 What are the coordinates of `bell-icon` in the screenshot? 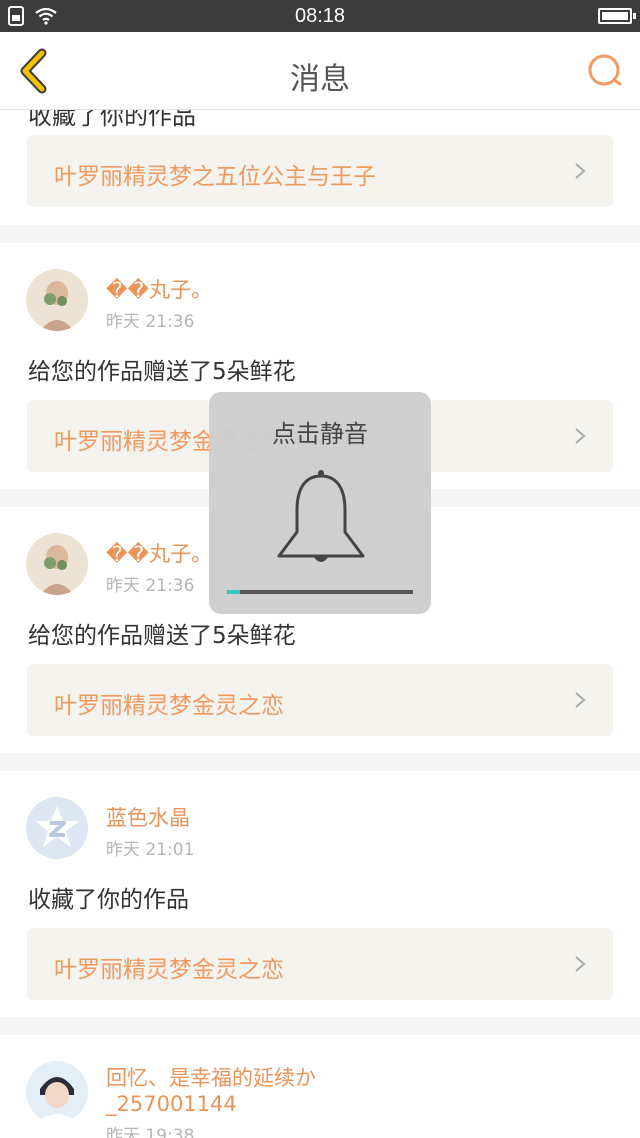 It's located at (321, 516).